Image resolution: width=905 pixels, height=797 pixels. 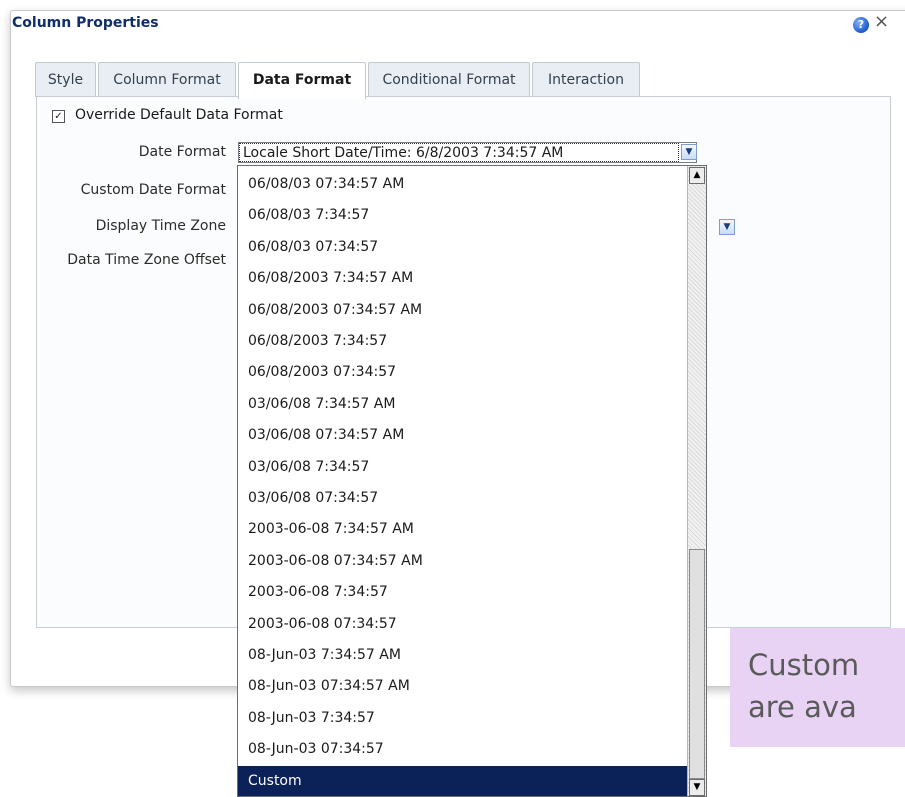 I want to click on tab-column-format: Column Format, so click(x=167, y=79).